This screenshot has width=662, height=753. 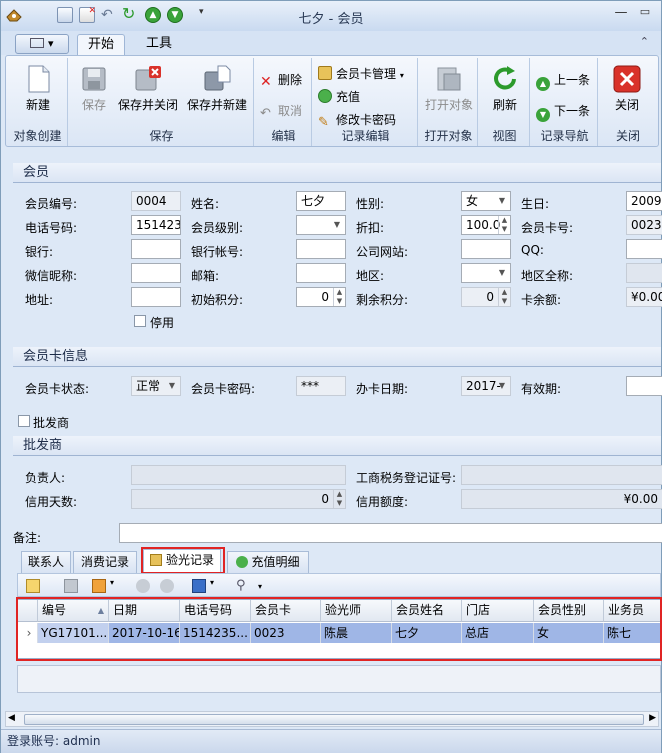 What do you see at coordinates (156, 201) in the screenshot?
I see `member-no-field: 0004` at bounding box center [156, 201].